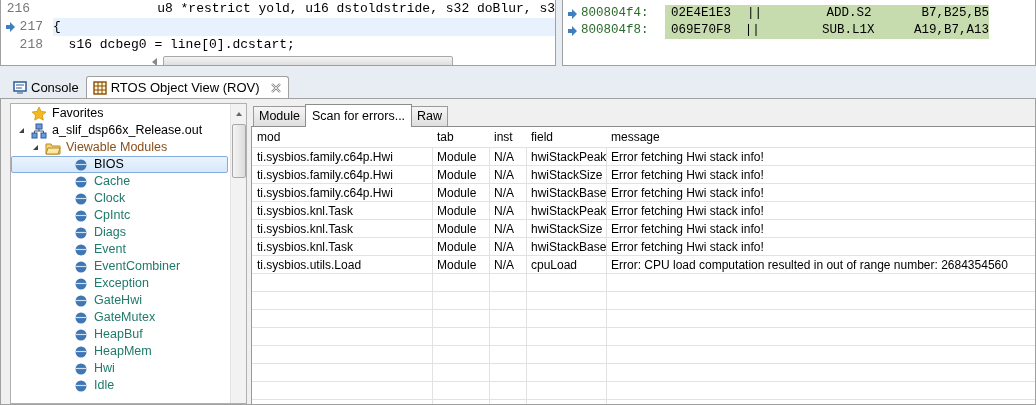  What do you see at coordinates (119, 385) in the screenshot?
I see `tree-item: Idle` at bounding box center [119, 385].